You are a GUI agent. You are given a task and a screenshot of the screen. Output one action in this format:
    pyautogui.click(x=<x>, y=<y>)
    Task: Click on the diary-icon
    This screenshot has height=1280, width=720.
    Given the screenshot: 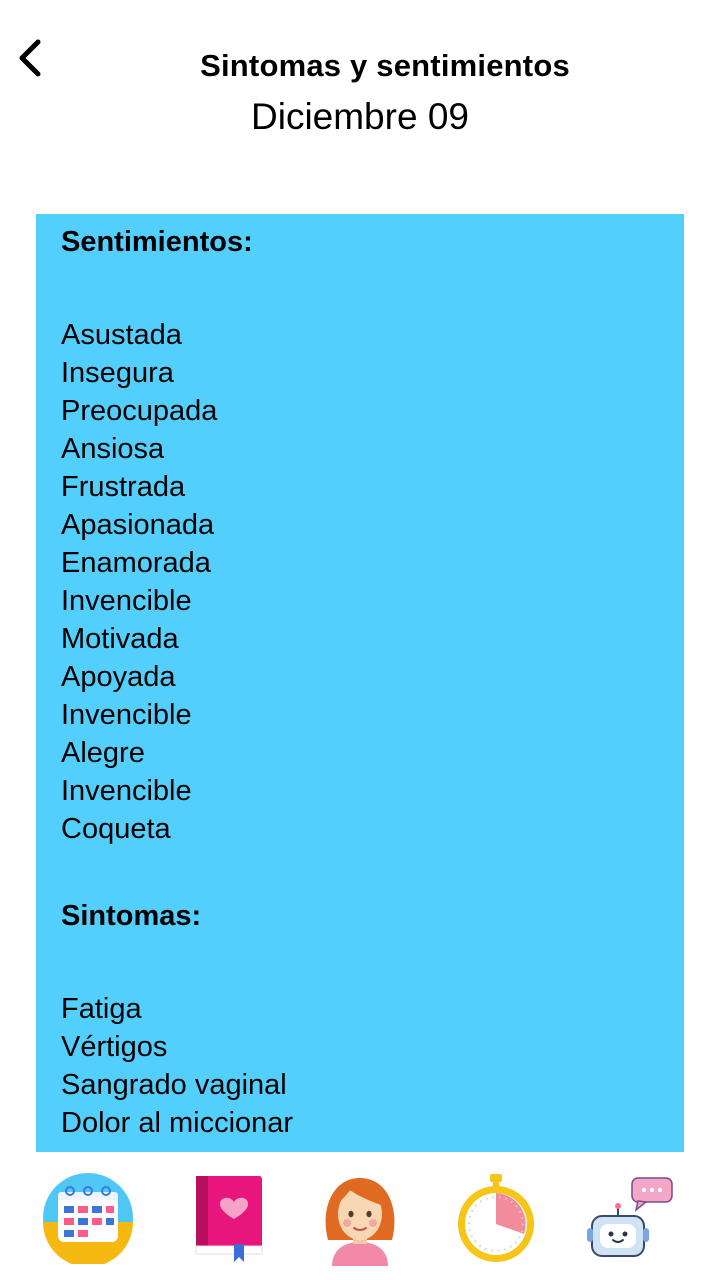 What is the action you would take?
    pyautogui.click(x=229, y=1219)
    